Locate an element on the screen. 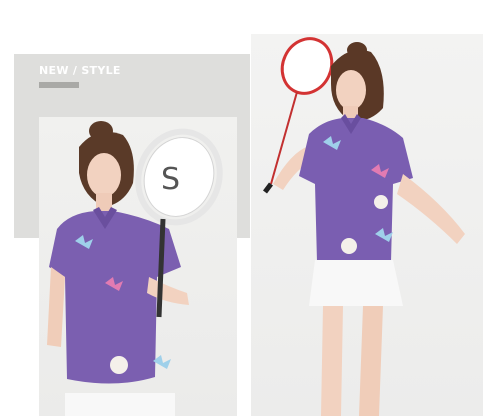 This screenshot has height=416, width=500. racket-logo-glyph: S is located at coordinates (170, 179).